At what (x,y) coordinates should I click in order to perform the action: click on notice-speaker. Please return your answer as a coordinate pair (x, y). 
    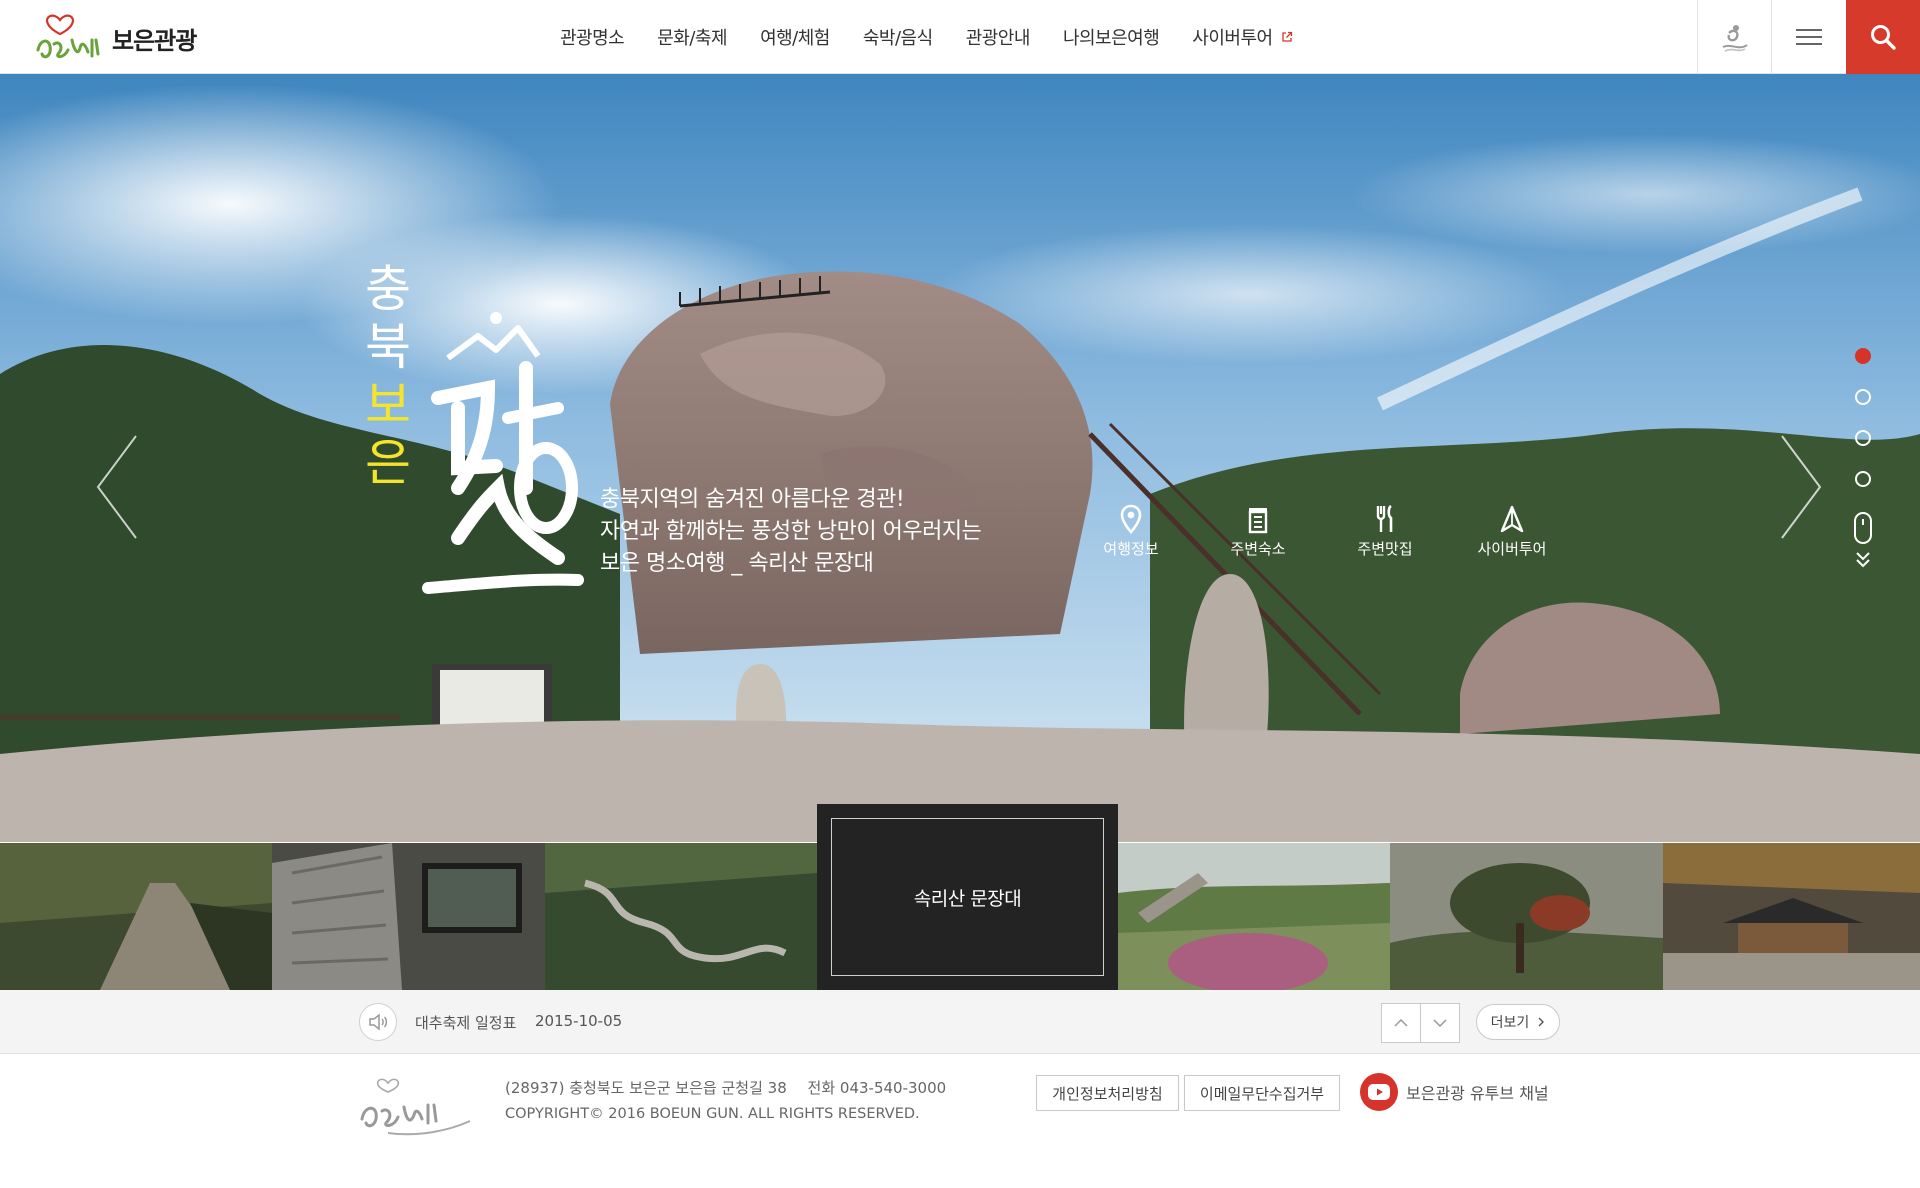
    Looking at the image, I should click on (378, 1022).